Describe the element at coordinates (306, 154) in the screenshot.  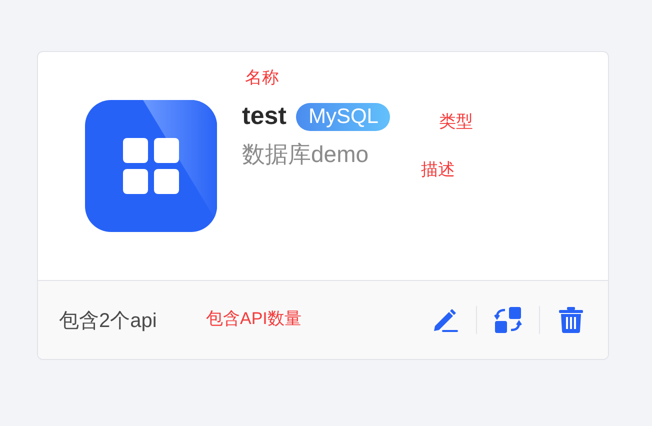
I see `datasource-description: 数据库demo` at that location.